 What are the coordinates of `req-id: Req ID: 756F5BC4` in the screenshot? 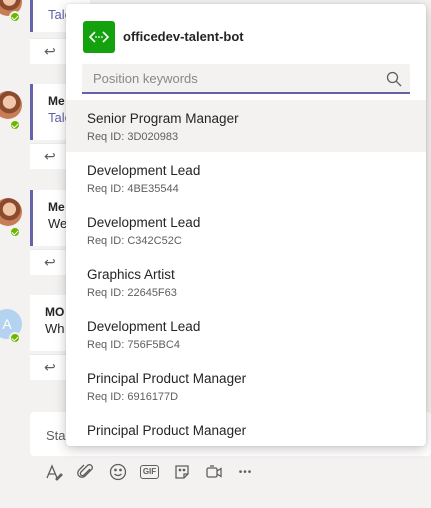 It's located at (133, 345).